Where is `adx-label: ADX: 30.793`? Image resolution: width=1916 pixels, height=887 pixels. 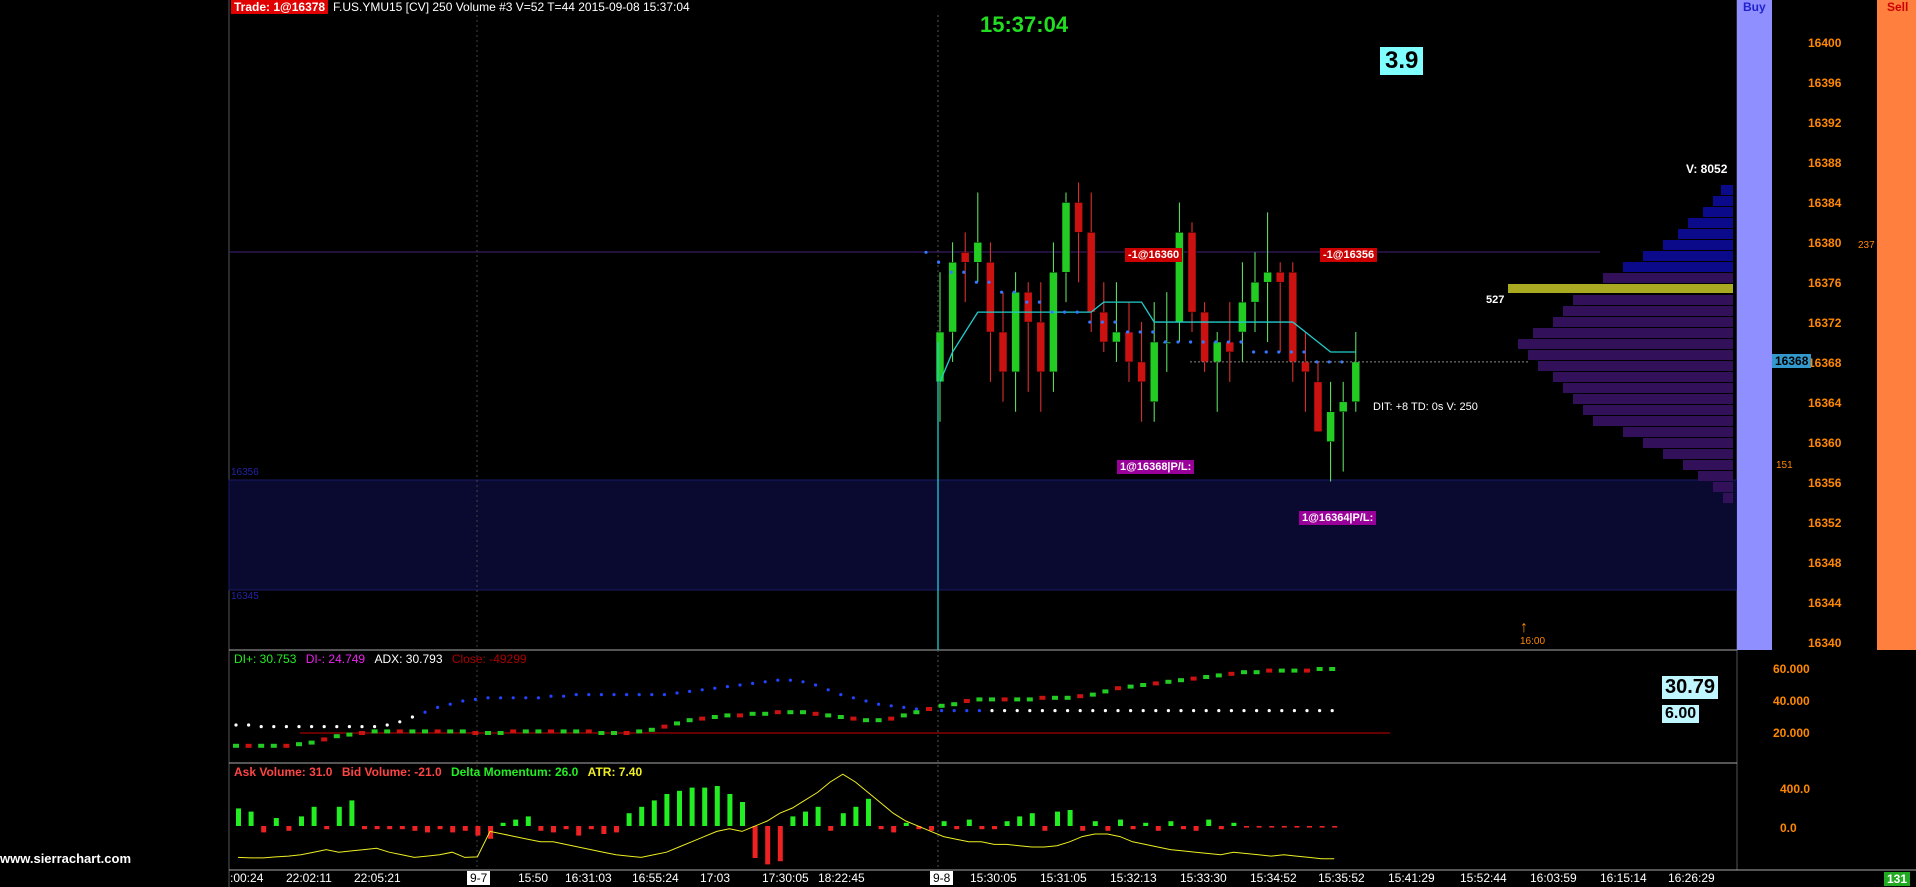 adx-label: ADX: 30.793 is located at coordinates (408, 659).